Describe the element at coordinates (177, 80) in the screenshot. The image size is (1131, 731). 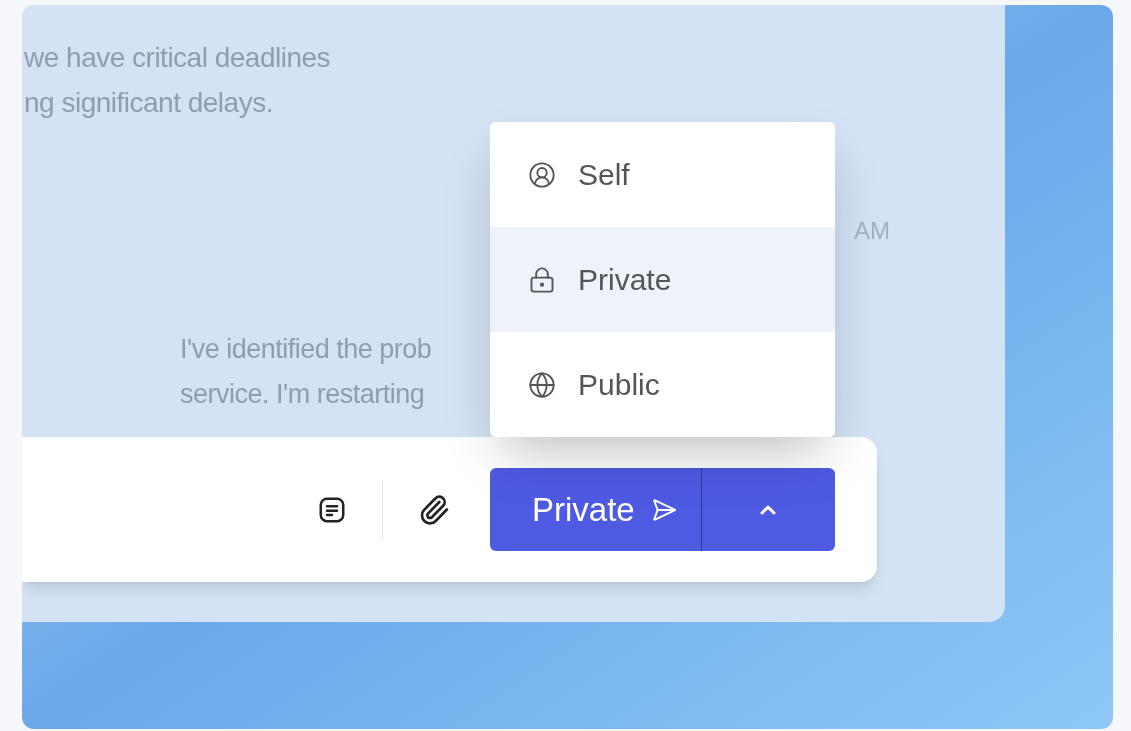
I see `message-text: we have critical deadlines ng significant delays.` at that location.